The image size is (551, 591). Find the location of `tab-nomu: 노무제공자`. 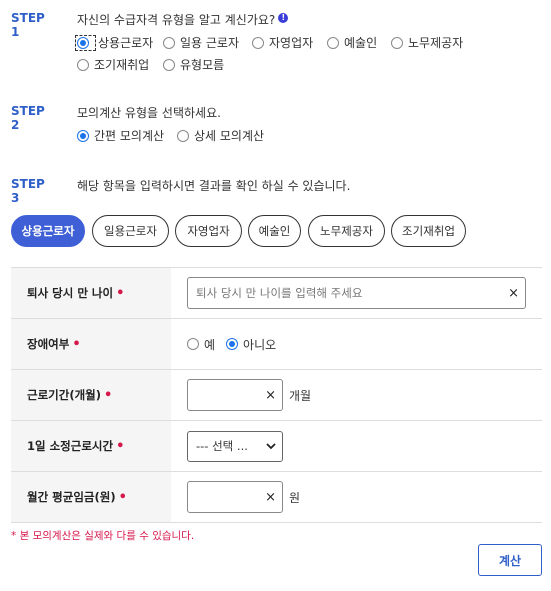

tab-nomu: 노무제공자 is located at coordinates (346, 231).